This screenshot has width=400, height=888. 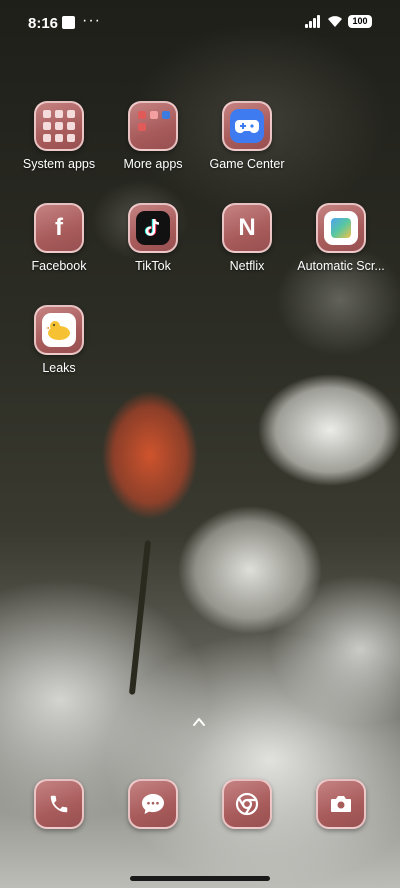 What do you see at coordinates (59, 330) in the screenshot?
I see `leaks-icon` at bounding box center [59, 330].